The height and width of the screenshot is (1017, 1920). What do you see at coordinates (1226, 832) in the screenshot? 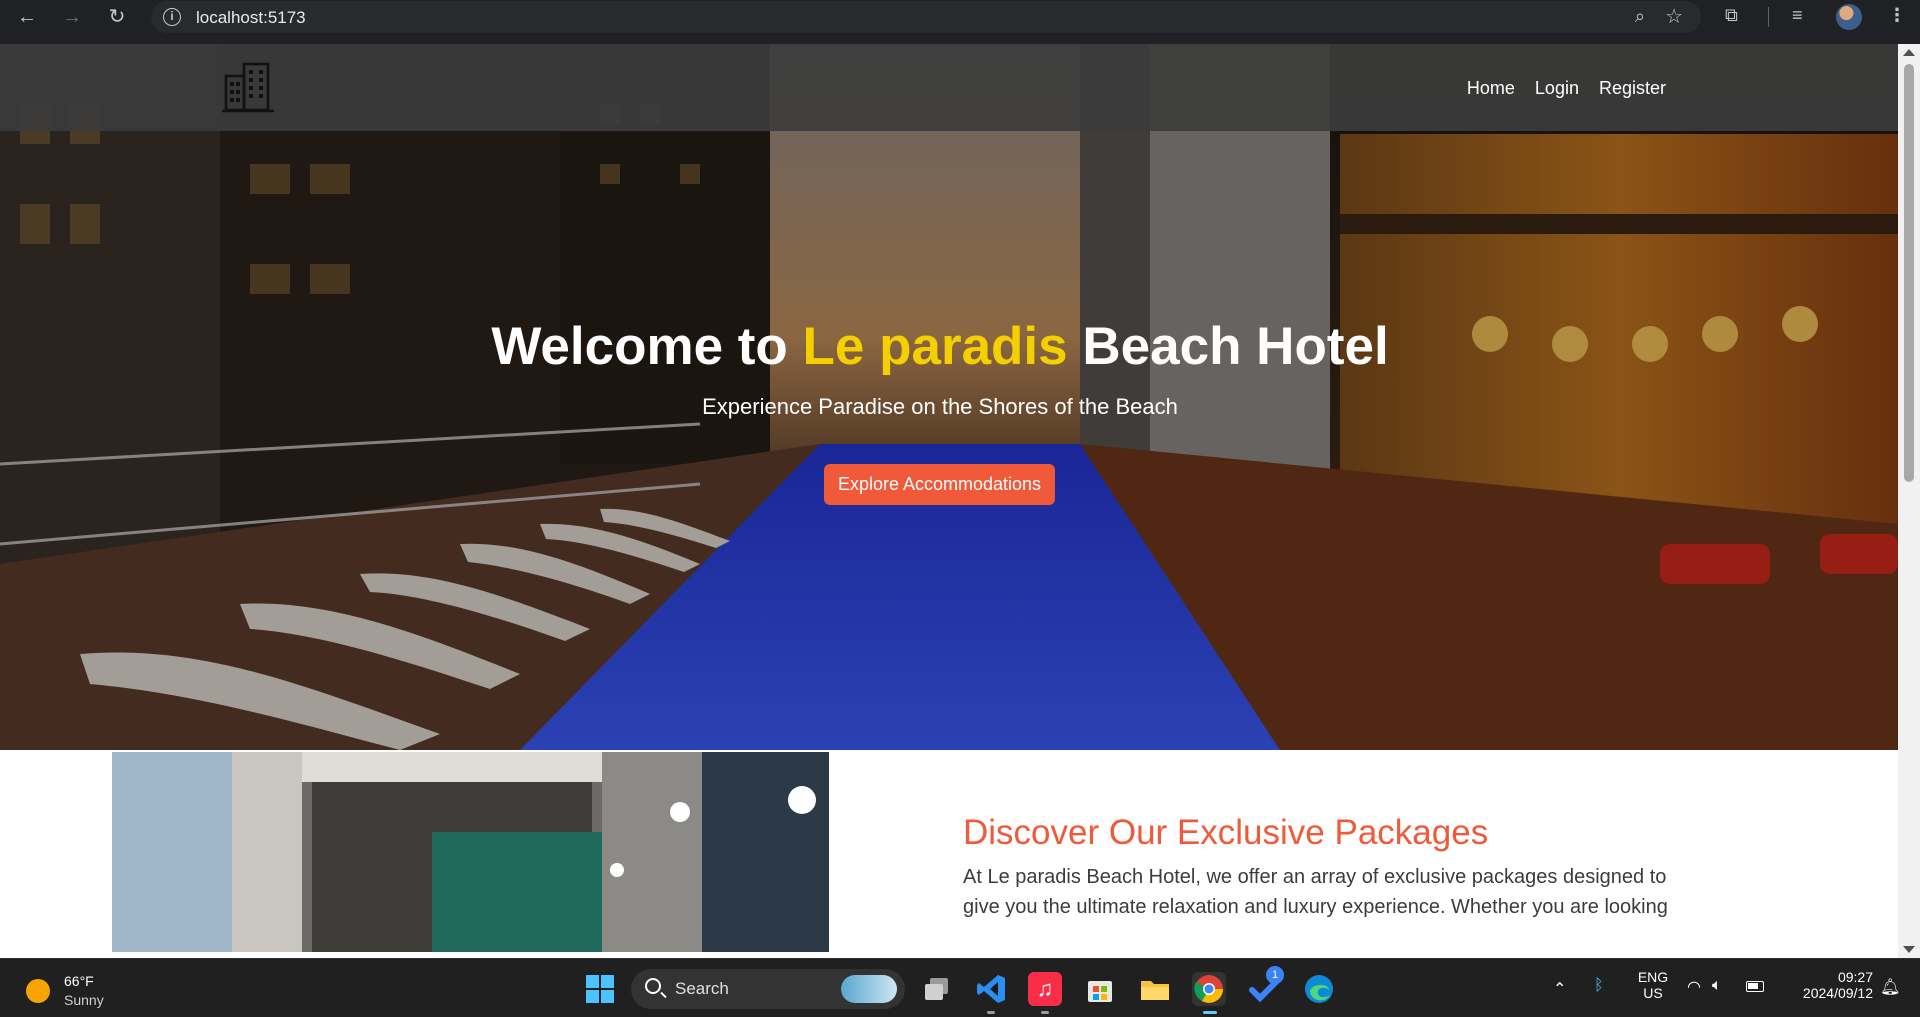
I see `packages-title: Discover Our Exclusive Packages` at bounding box center [1226, 832].